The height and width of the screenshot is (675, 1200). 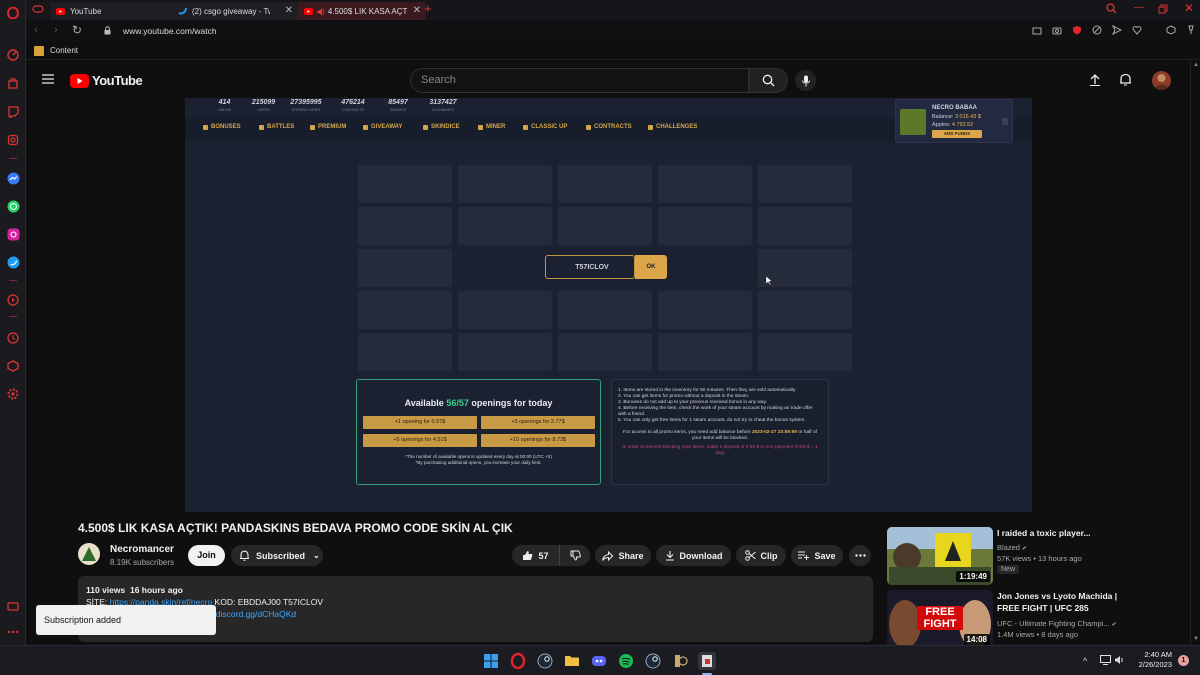 I want to click on save-button: Save, so click(x=817, y=555).